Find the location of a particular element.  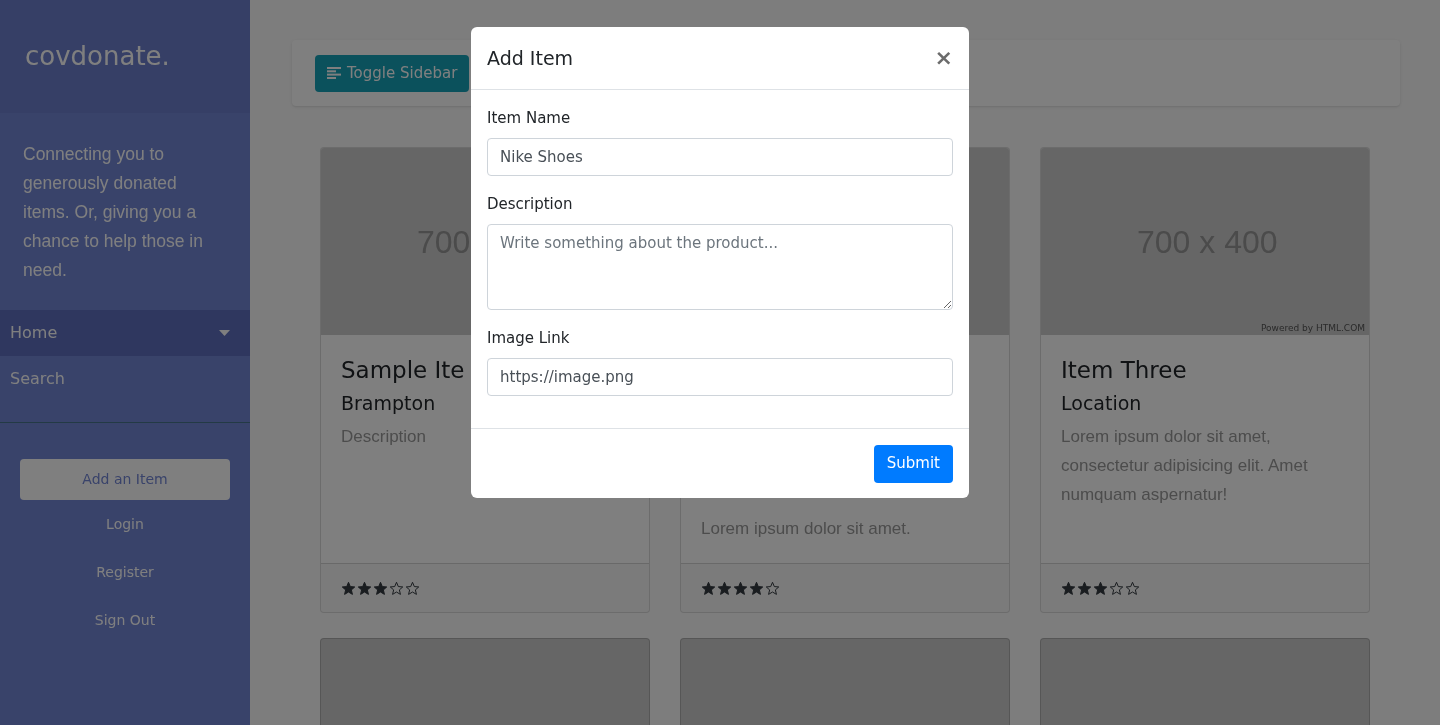

text-input-field: Nike Shoes is located at coordinates (720, 157).